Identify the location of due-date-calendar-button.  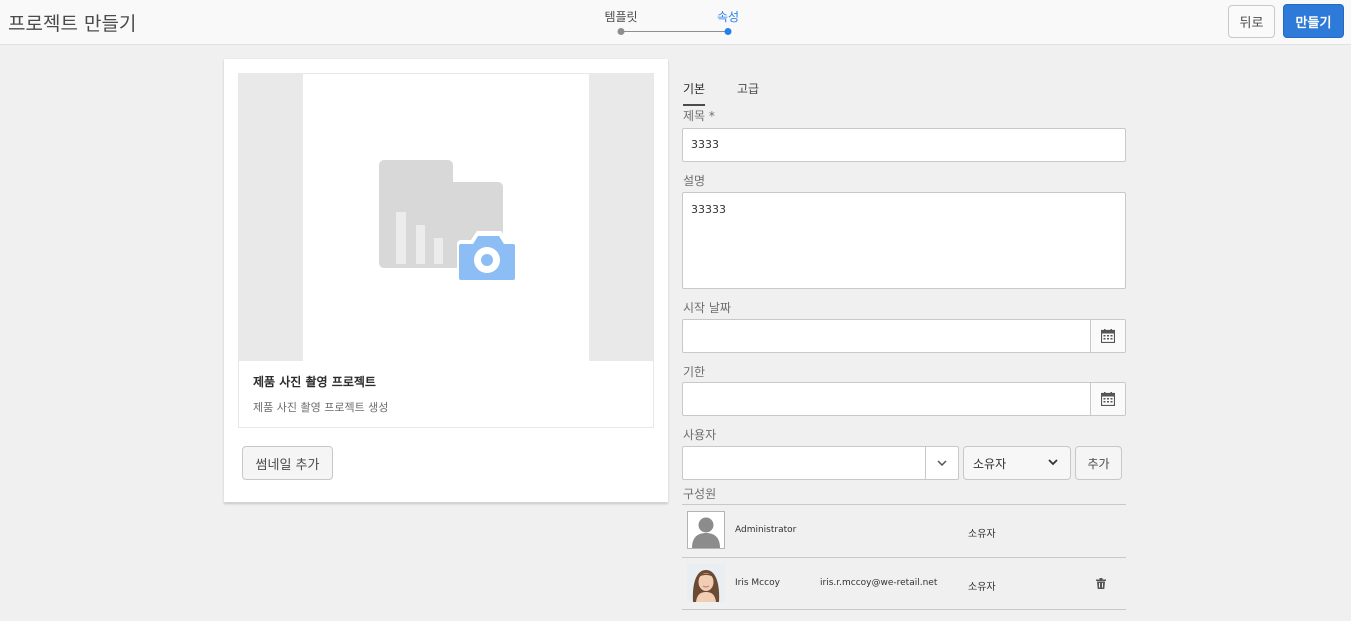
(1107, 399).